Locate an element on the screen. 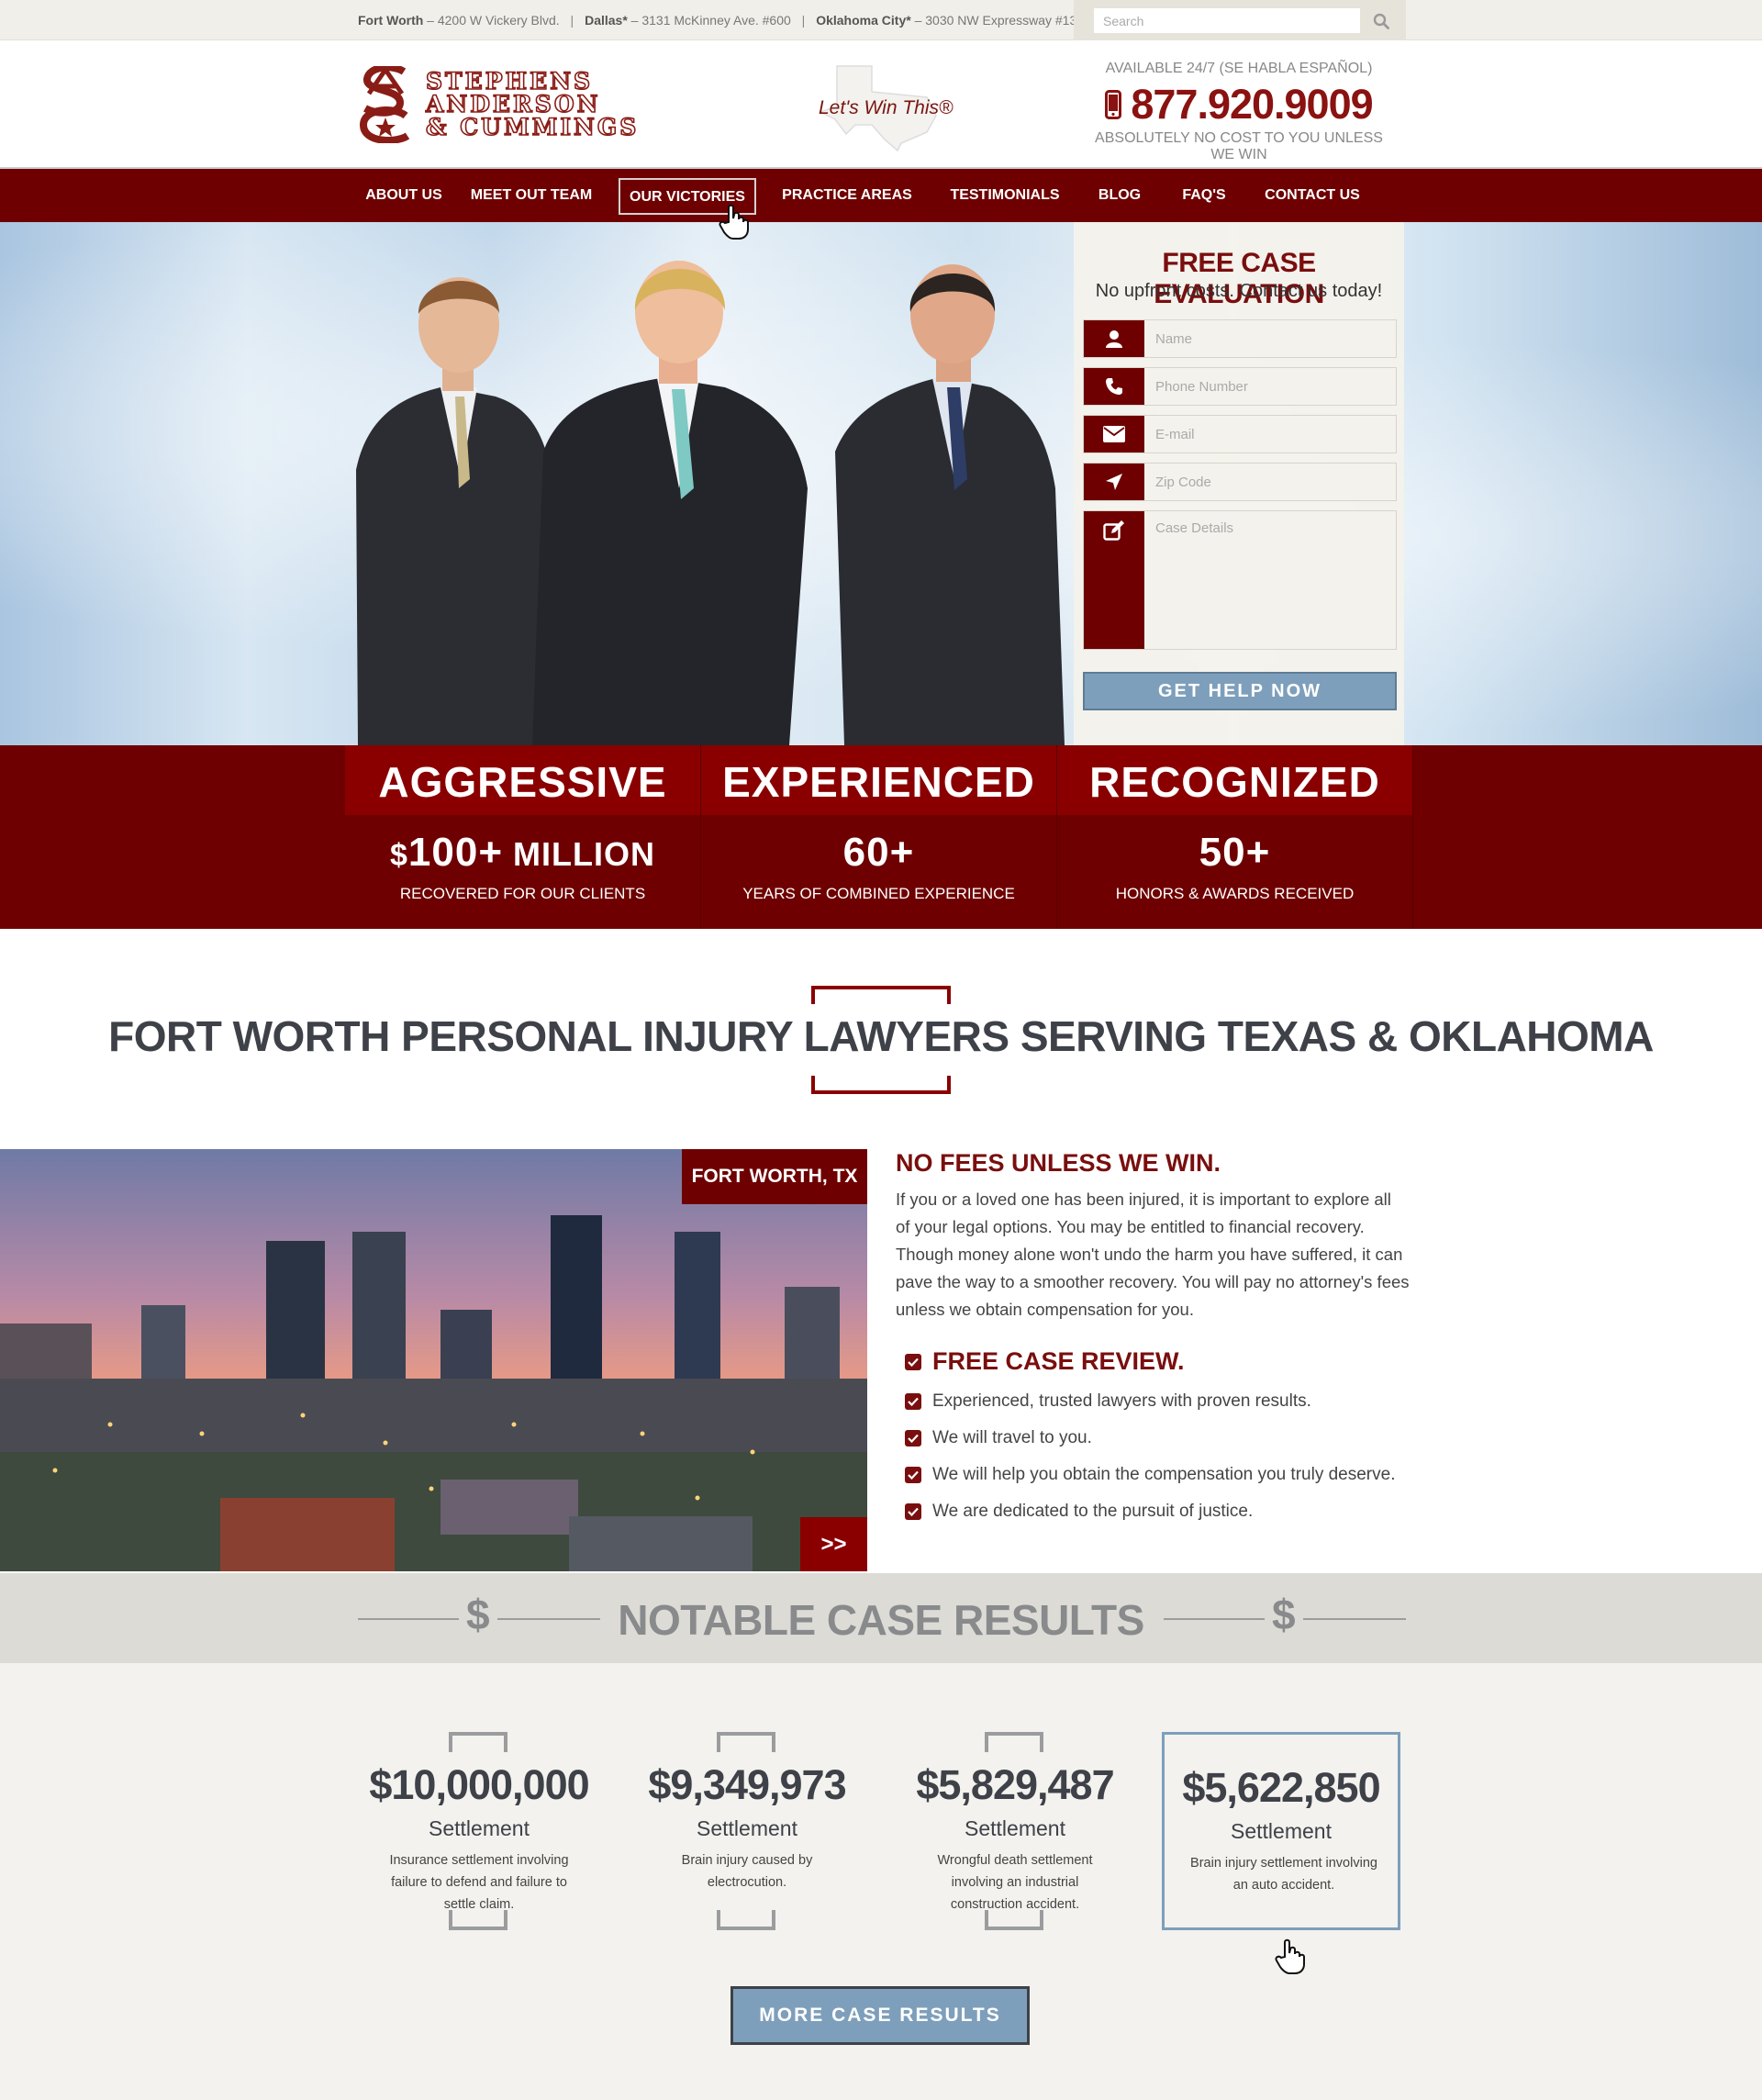  texas-tagline: Let's Win This® is located at coordinates (881, 106).